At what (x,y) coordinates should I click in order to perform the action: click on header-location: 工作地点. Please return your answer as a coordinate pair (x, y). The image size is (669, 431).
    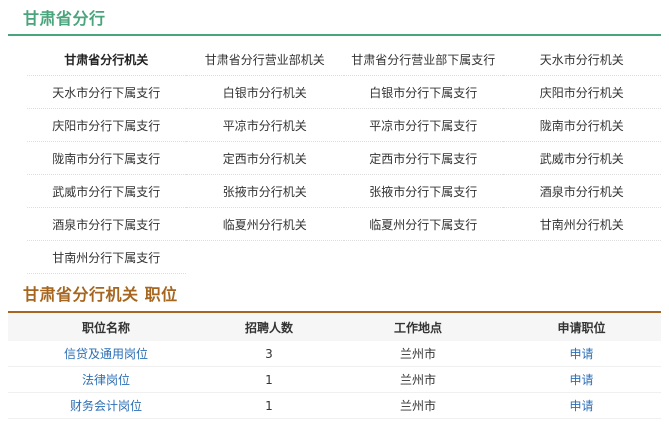
    Looking at the image, I should click on (418, 327).